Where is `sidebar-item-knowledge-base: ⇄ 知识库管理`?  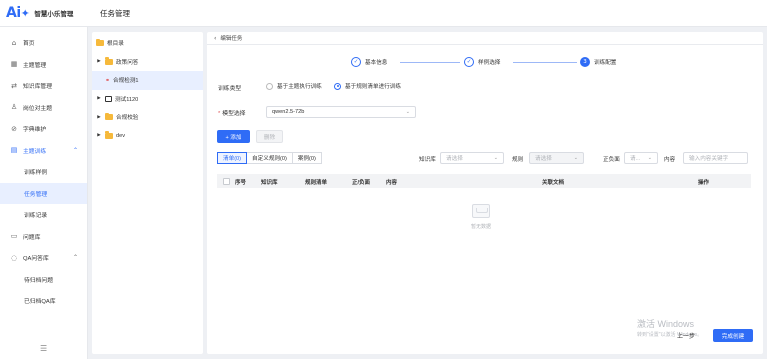 sidebar-item-knowledge-base: ⇄ 知识库管理 is located at coordinates (43, 86).